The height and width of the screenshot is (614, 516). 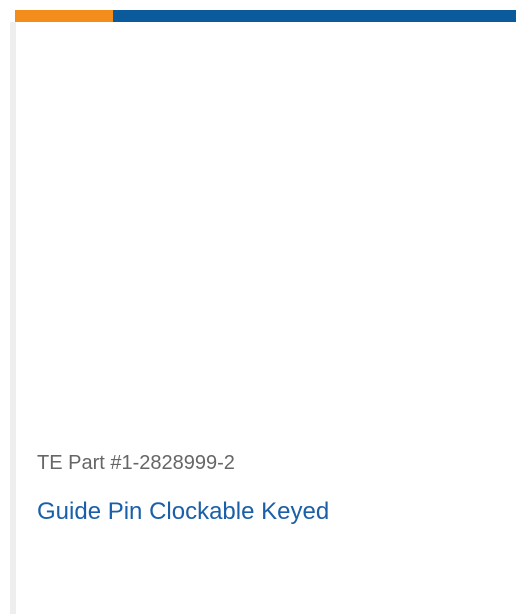 I want to click on part-number: TE Part #1-2828999-2, so click(x=136, y=463).